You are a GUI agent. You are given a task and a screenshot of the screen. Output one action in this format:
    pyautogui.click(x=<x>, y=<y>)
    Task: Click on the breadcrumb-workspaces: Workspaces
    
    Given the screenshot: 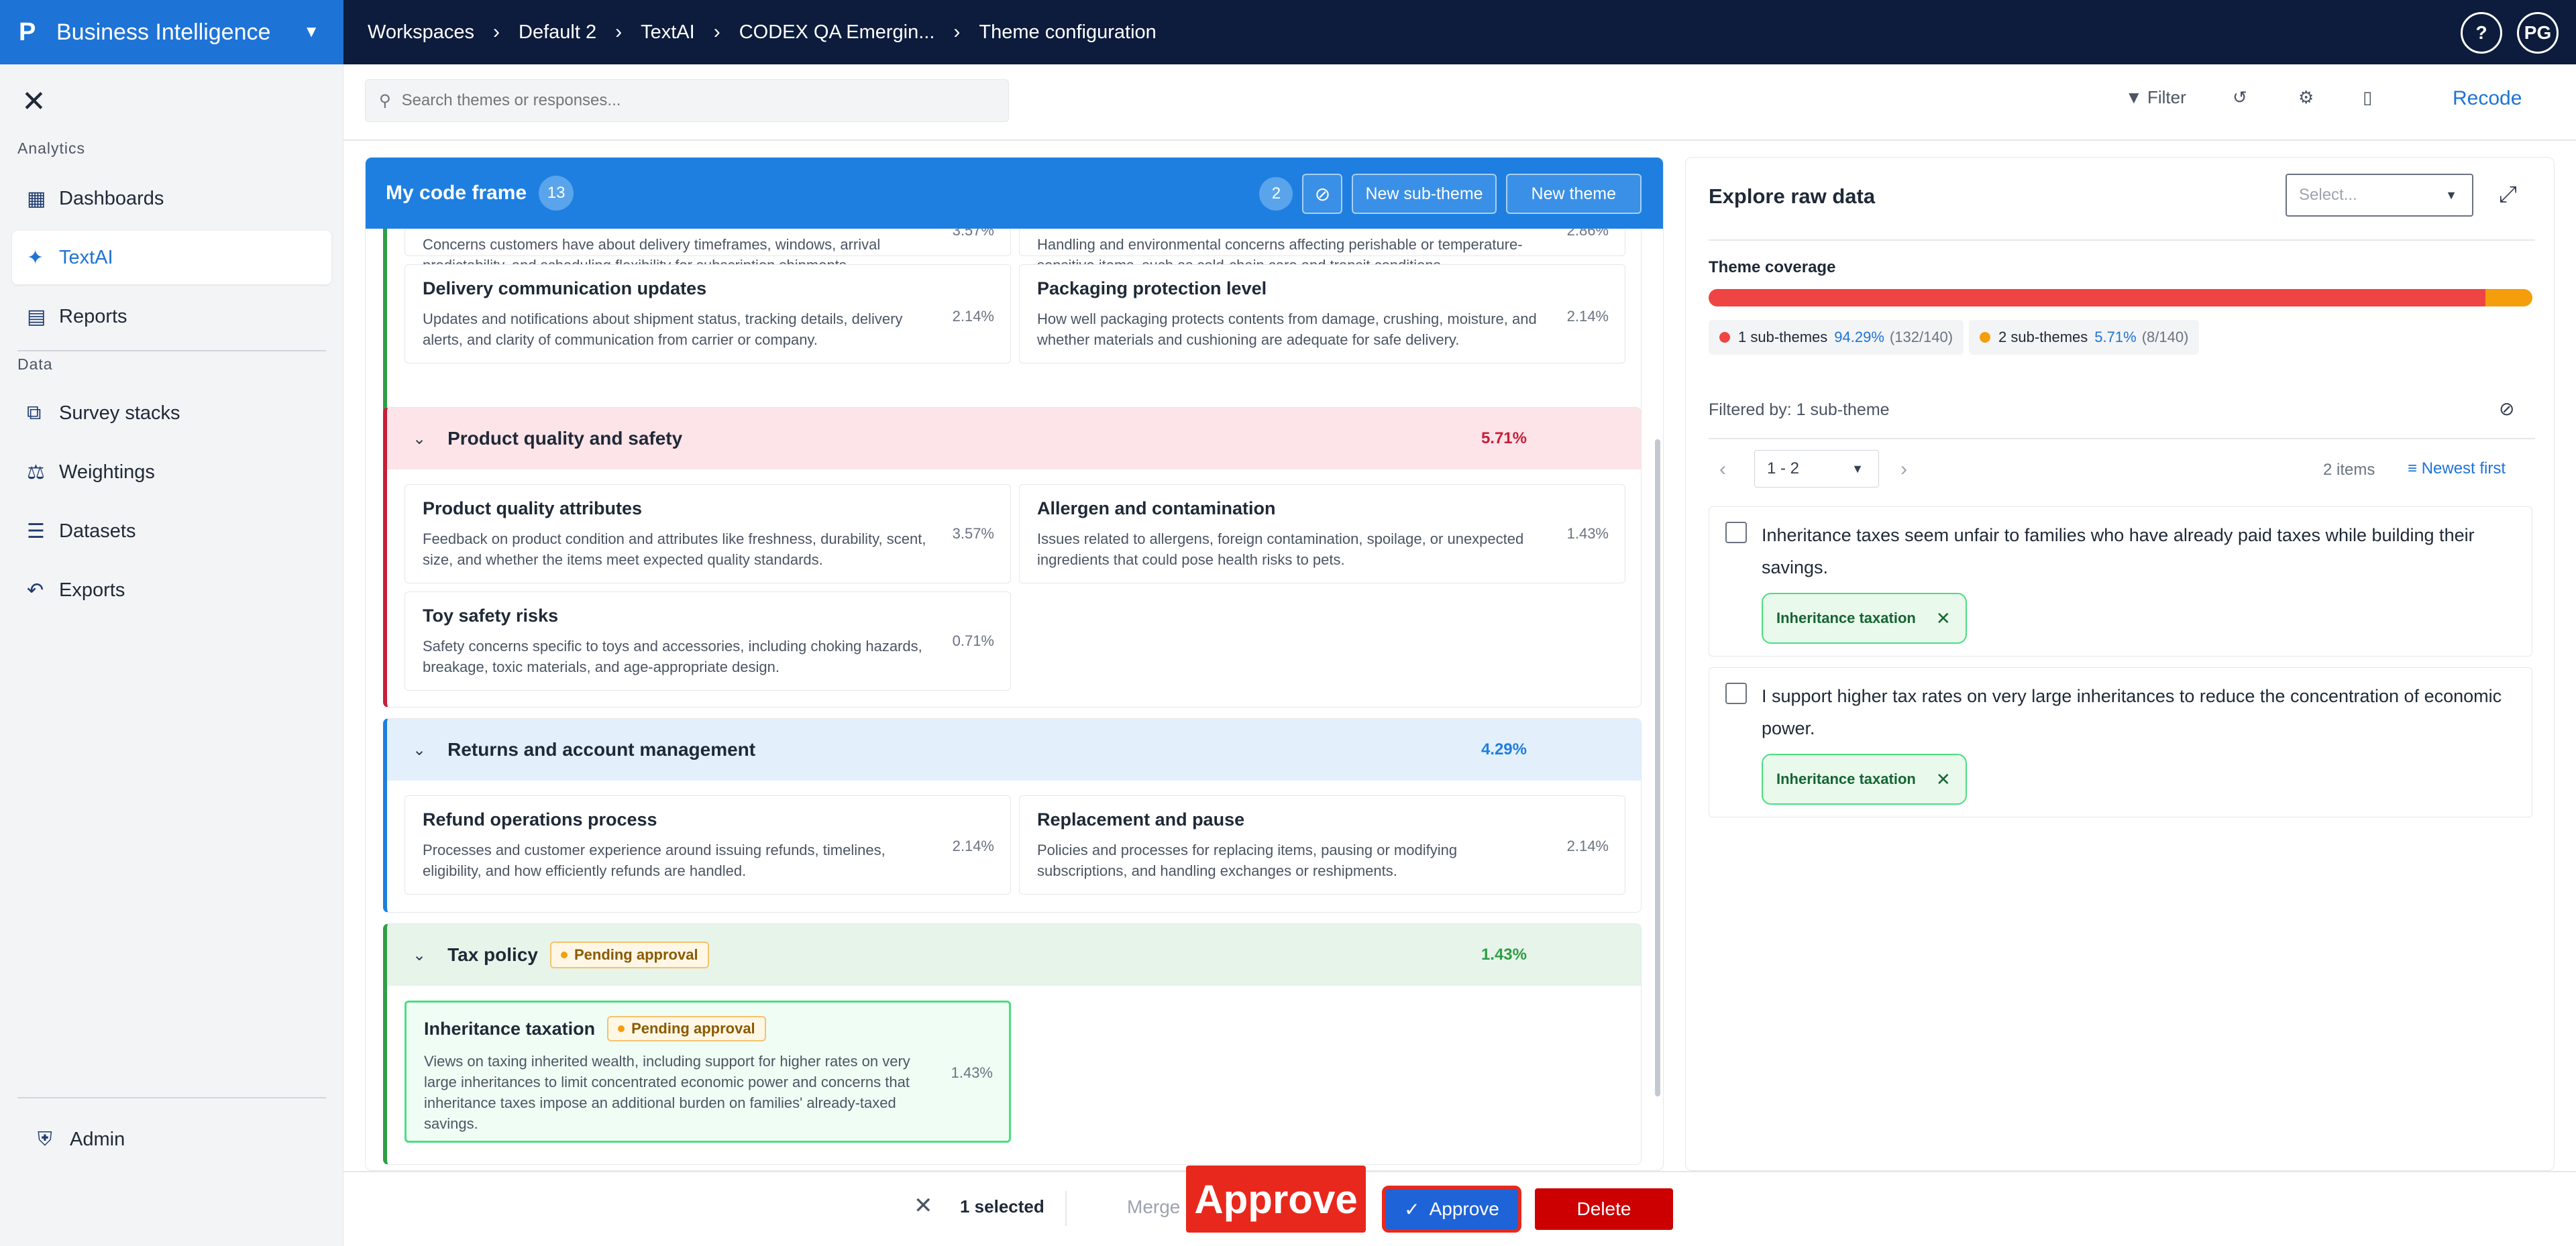 What is the action you would take?
    pyautogui.click(x=421, y=32)
    